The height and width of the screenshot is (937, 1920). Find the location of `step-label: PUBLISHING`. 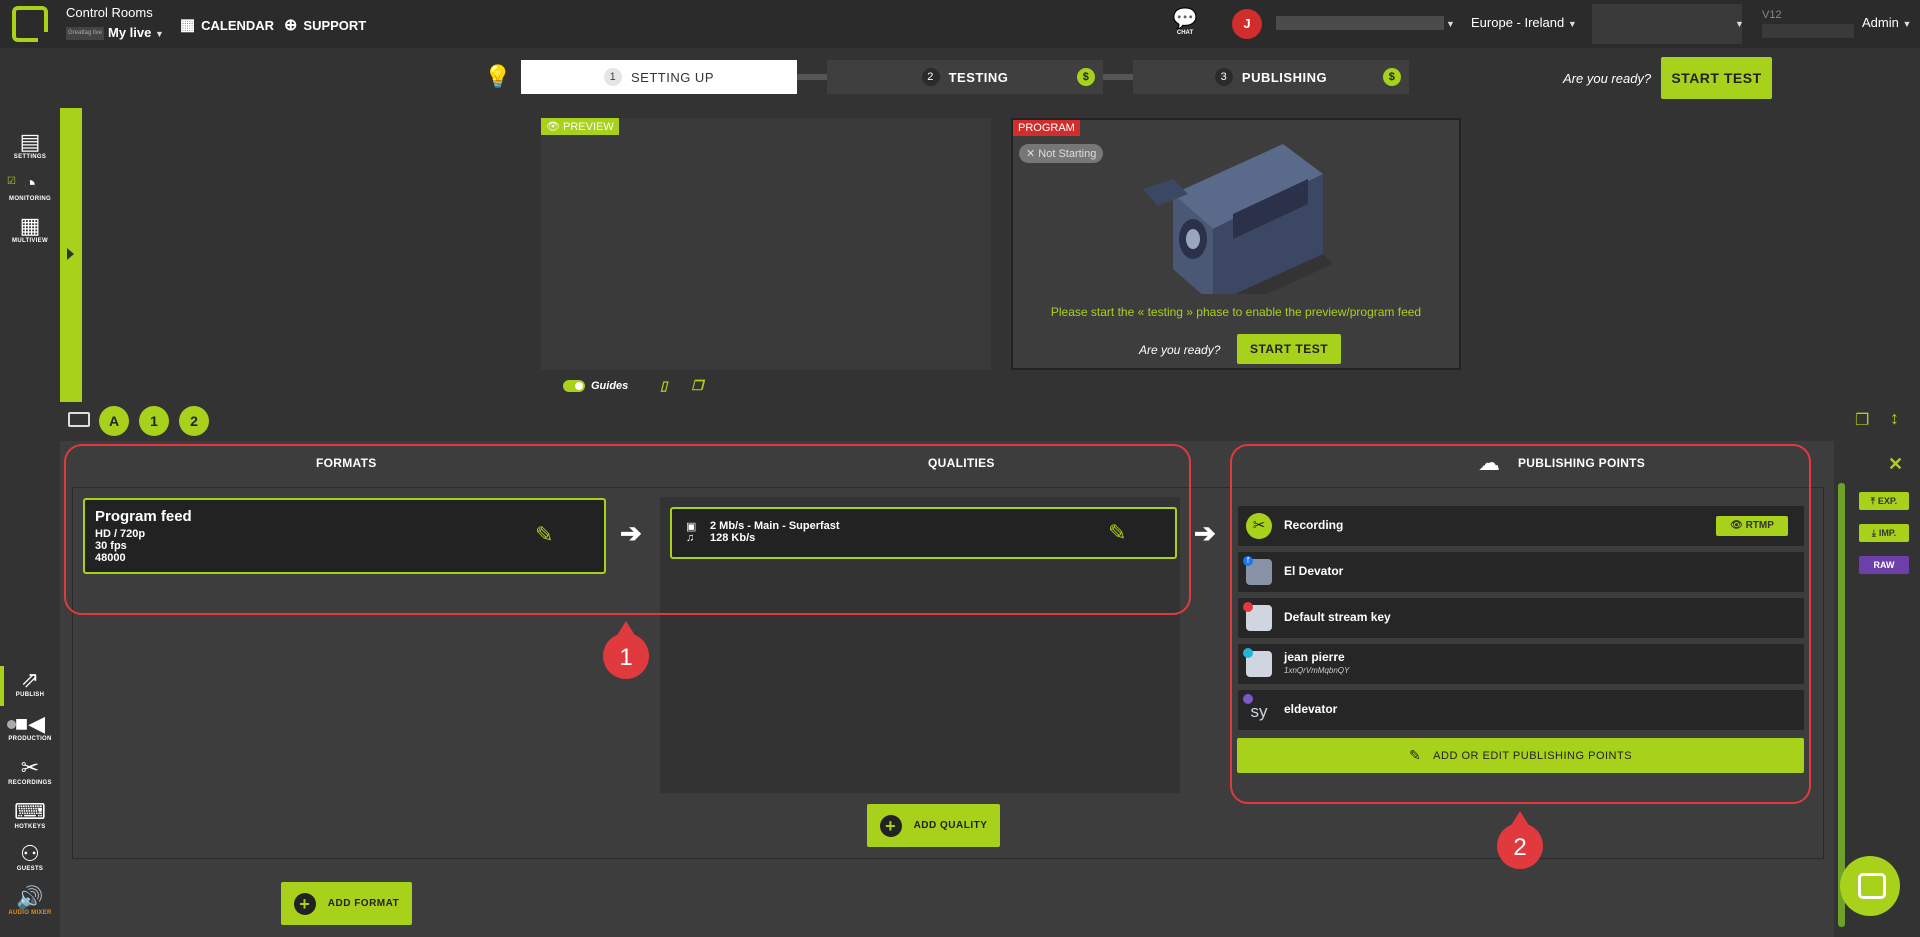

step-label: PUBLISHING is located at coordinates (1284, 77).